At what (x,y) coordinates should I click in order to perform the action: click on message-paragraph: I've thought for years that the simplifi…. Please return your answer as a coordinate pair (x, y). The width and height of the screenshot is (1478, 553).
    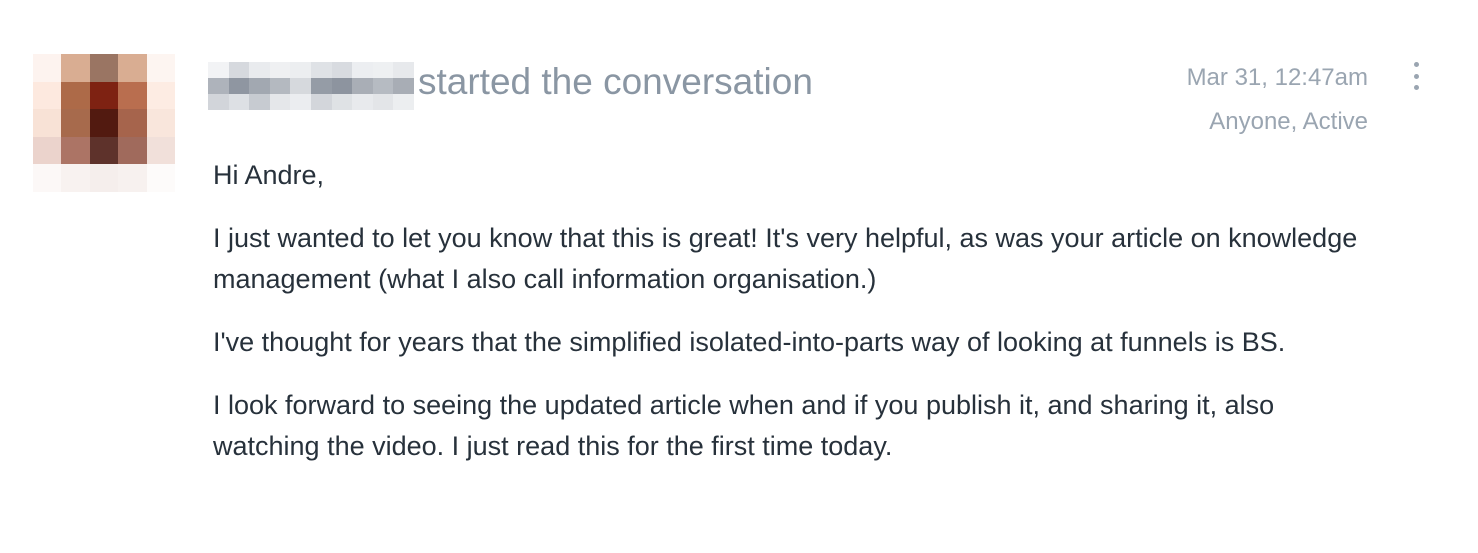
    Looking at the image, I should click on (749, 342).